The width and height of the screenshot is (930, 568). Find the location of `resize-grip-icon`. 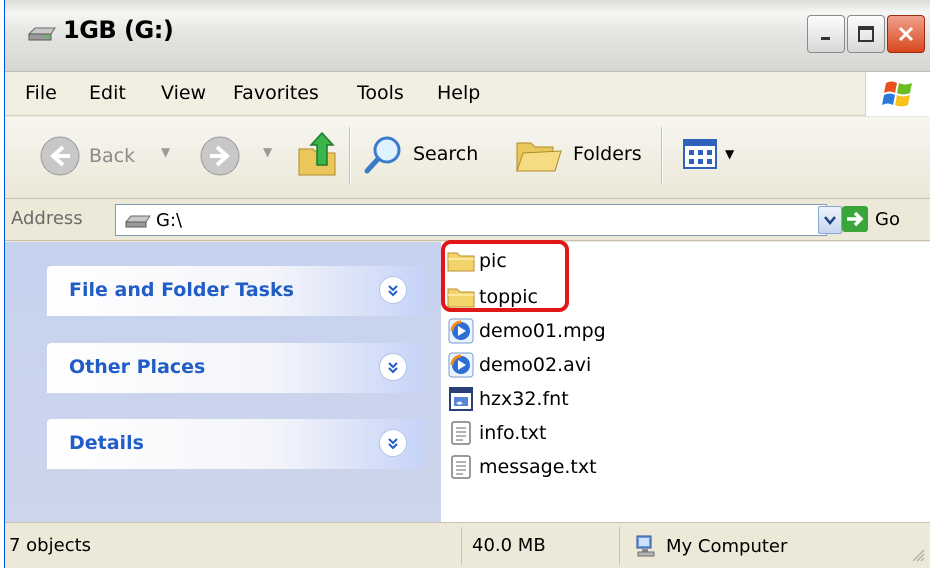

resize-grip-icon is located at coordinates (917, 554).